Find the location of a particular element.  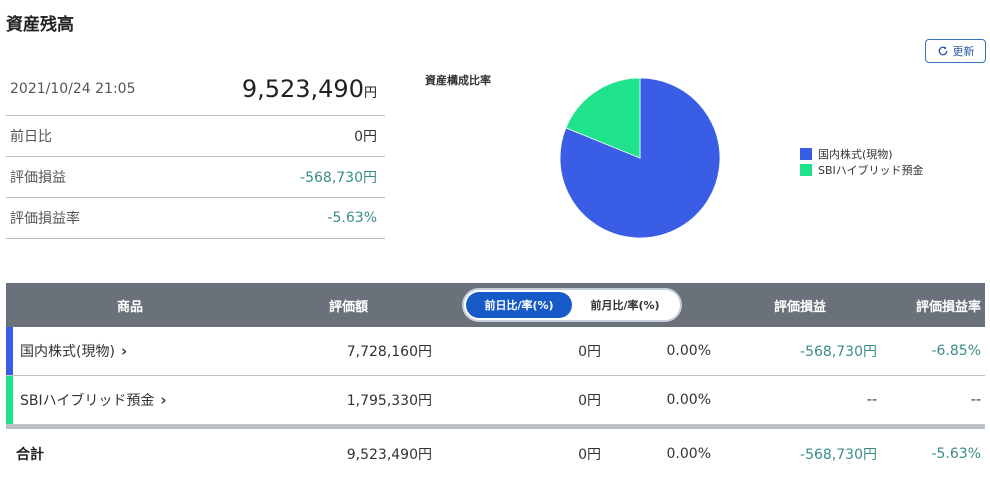

legend-label: SBIハイブリッド預金 is located at coordinates (871, 170).